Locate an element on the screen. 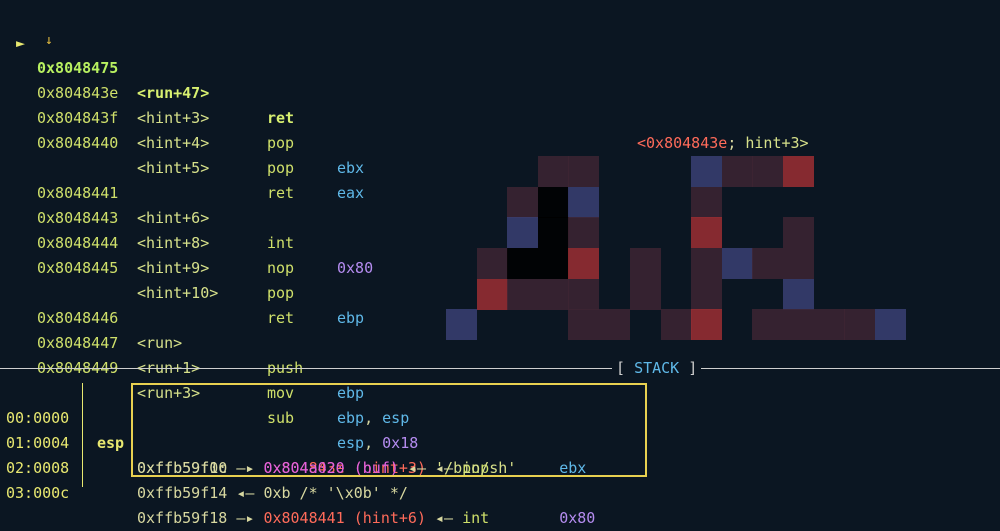 The height and width of the screenshot is (531, 1000). return-target: <0x804843e; hint+3> is located at coordinates (723, 143).